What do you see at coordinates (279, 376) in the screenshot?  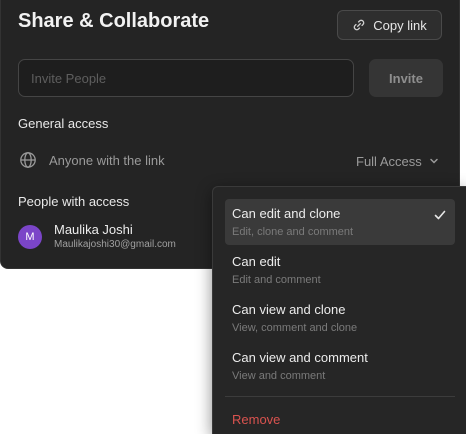 I see `menu-item-description: View and comment` at bounding box center [279, 376].